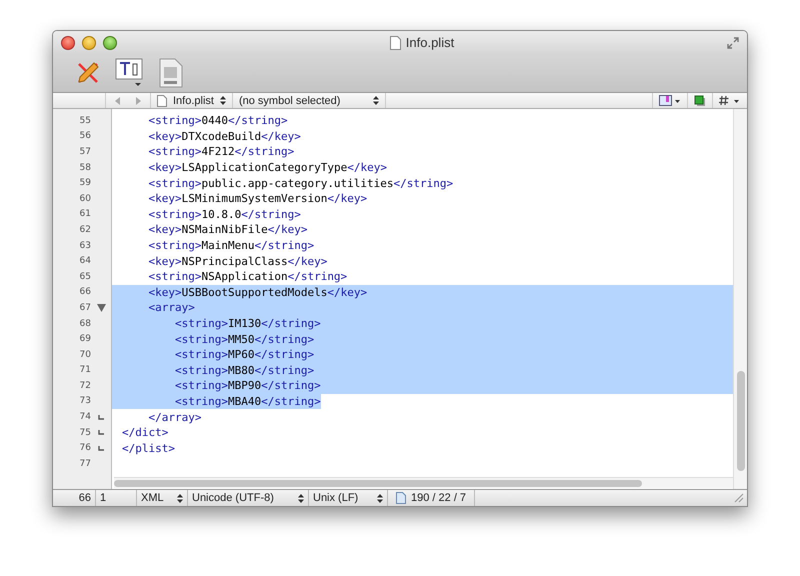  I want to click on line-number: 62, so click(84, 229).